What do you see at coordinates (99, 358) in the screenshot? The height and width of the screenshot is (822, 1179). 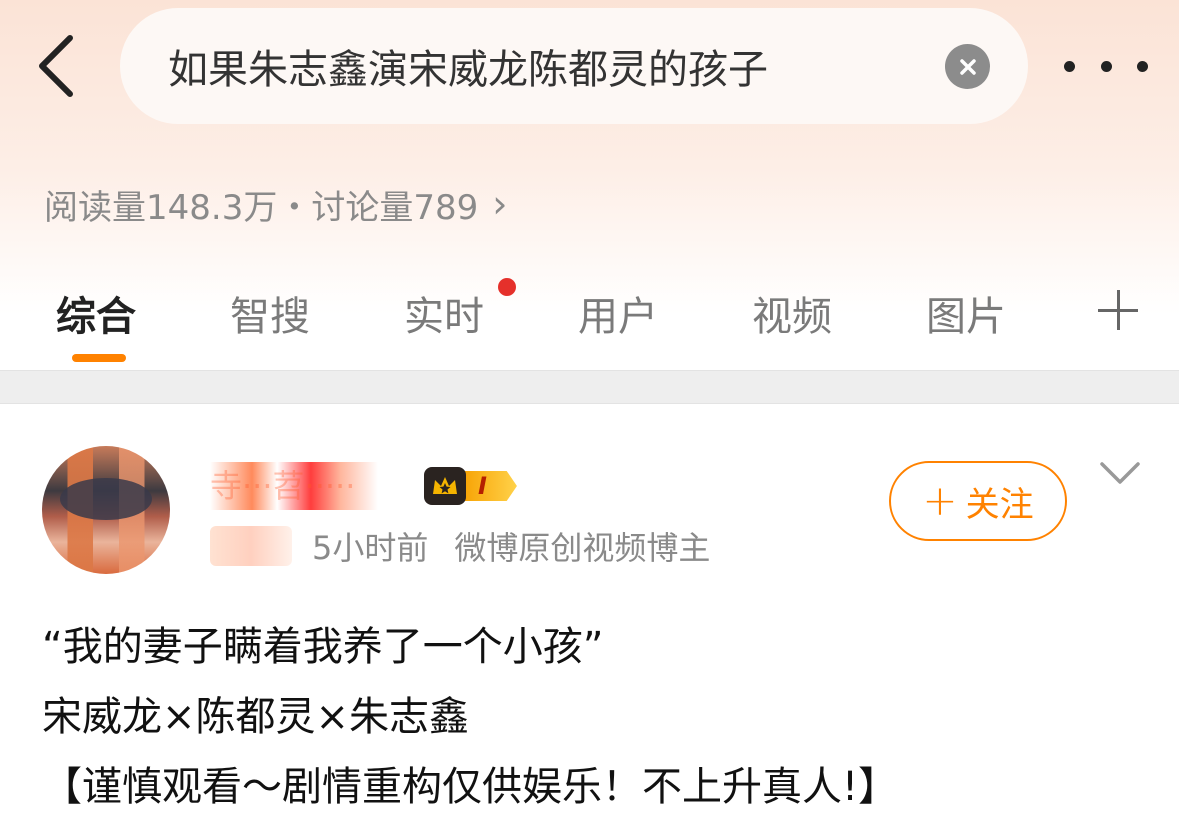 I see `active-tab-indicator` at bounding box center [99, 358].